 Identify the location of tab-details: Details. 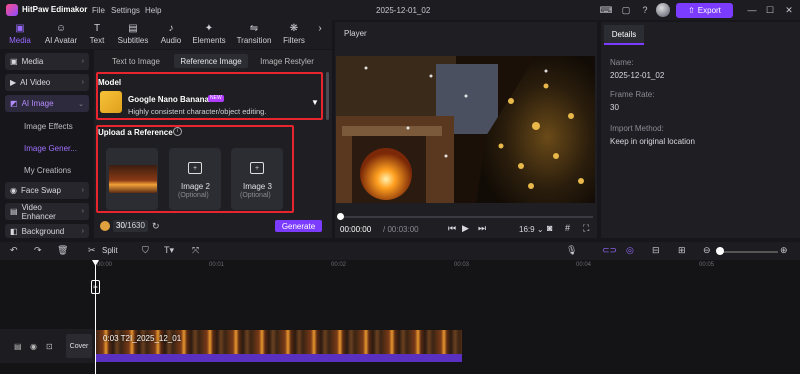
(624, 35).